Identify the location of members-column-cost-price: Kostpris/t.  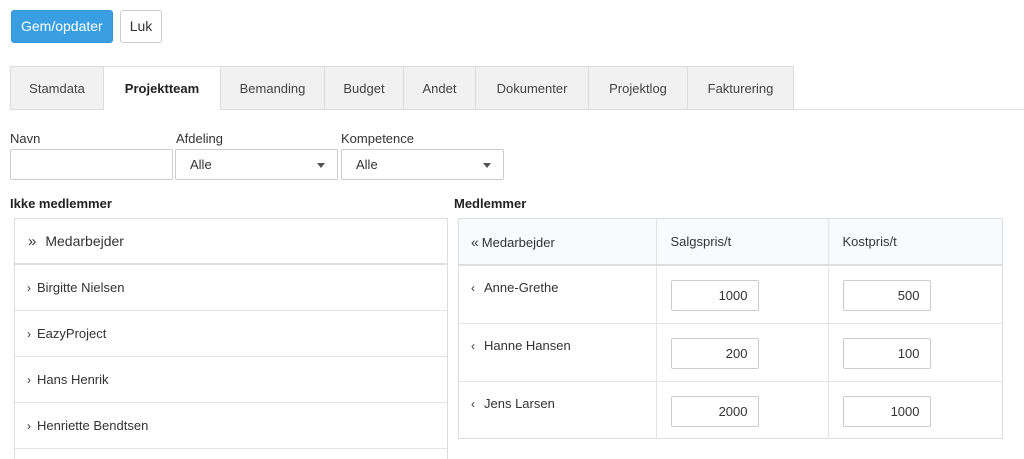
(915, 242).